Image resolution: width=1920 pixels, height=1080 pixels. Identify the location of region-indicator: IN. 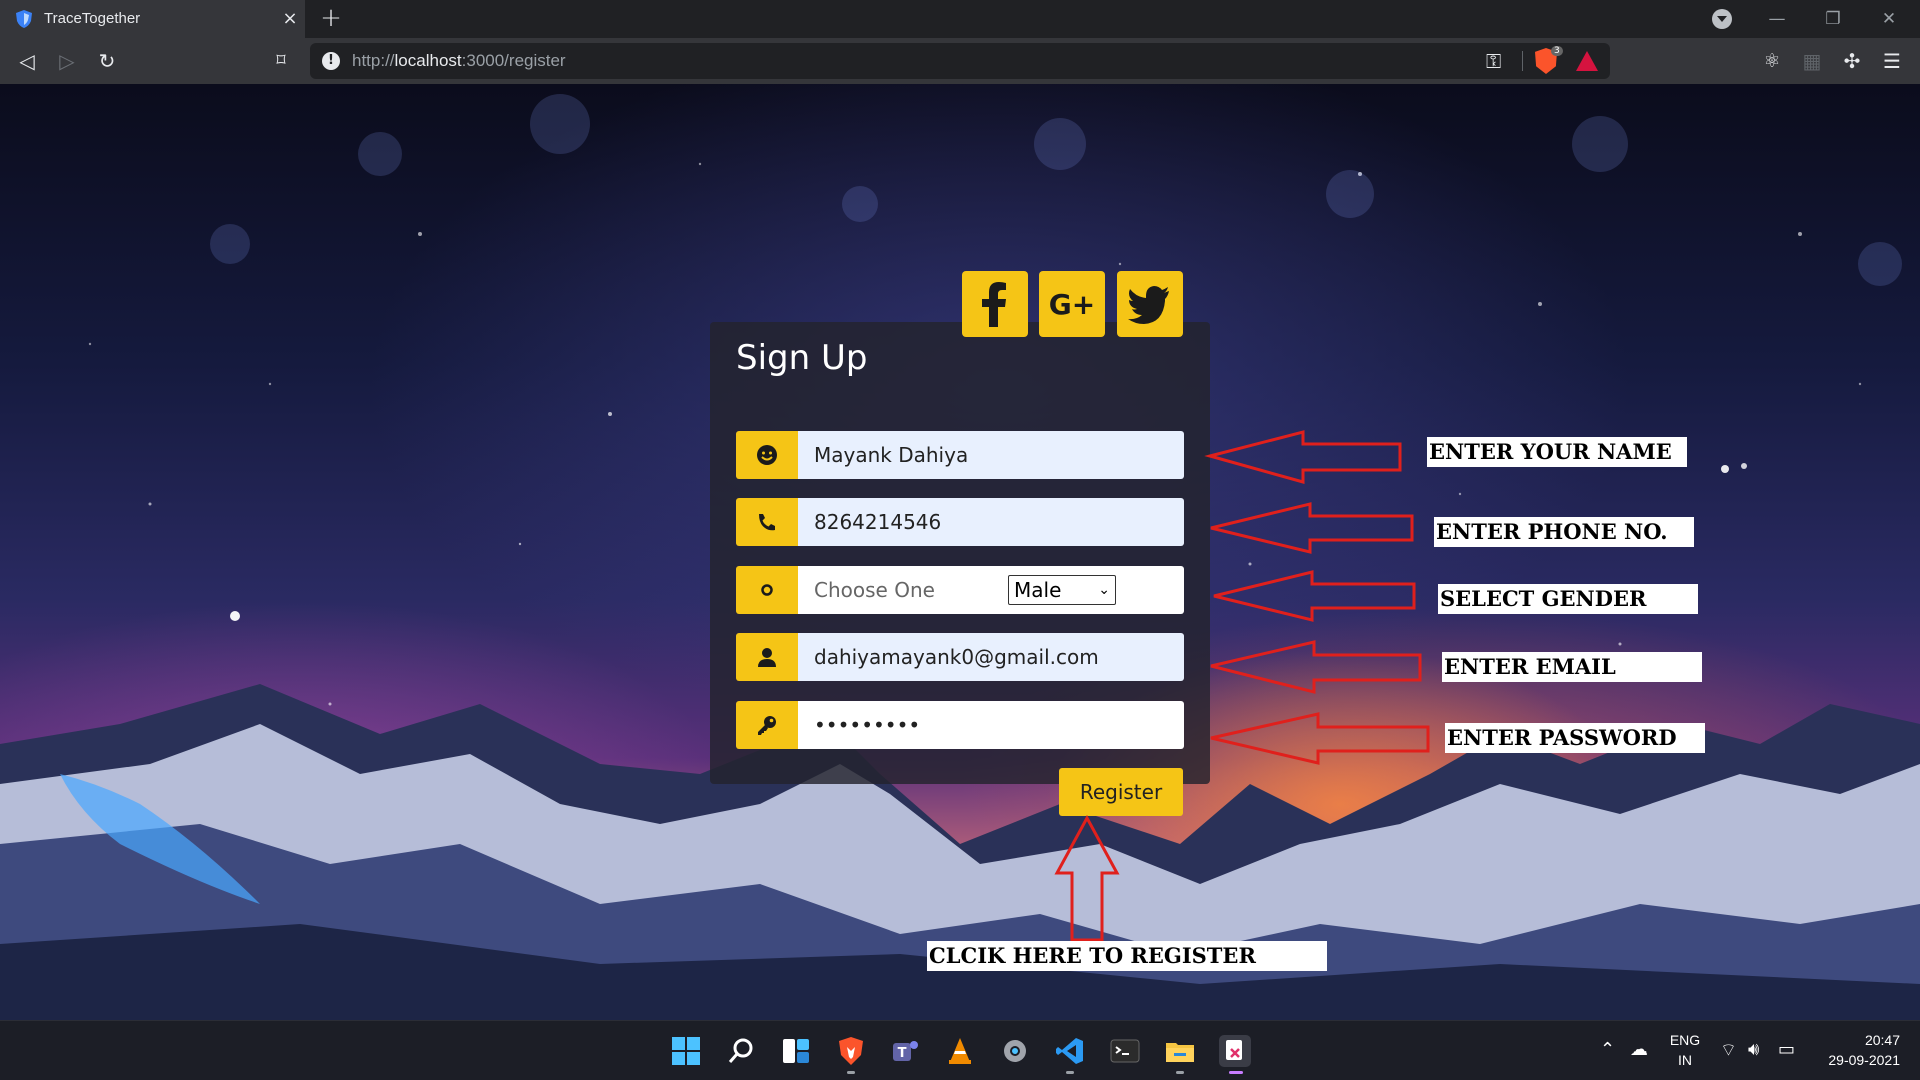
(1685, 1060).